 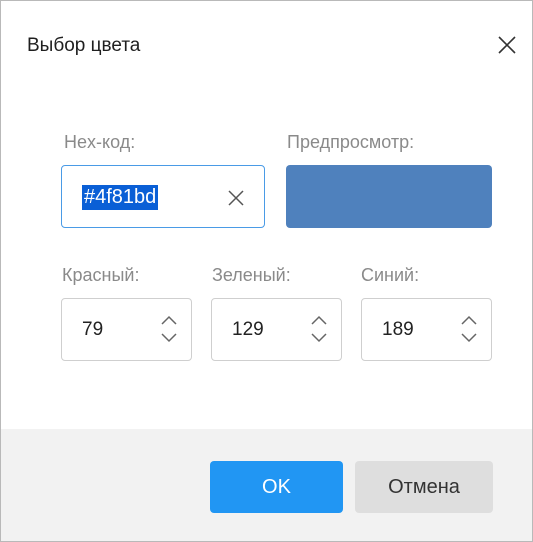 What do you see at coordinates (93, 329) in the screenshot?
I see `red-value: 79` at bounding box center [93, 329].